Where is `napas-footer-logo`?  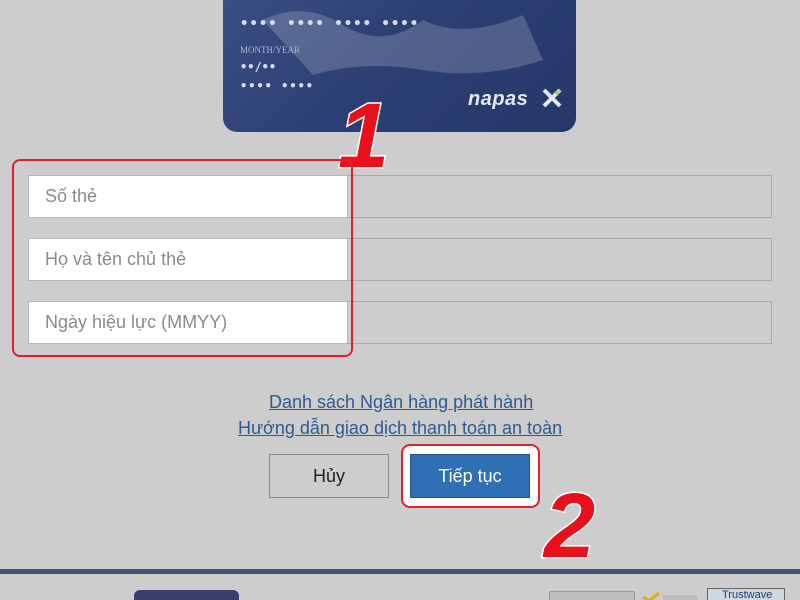 napas-footer-logo is located at coordinates (186, 595).